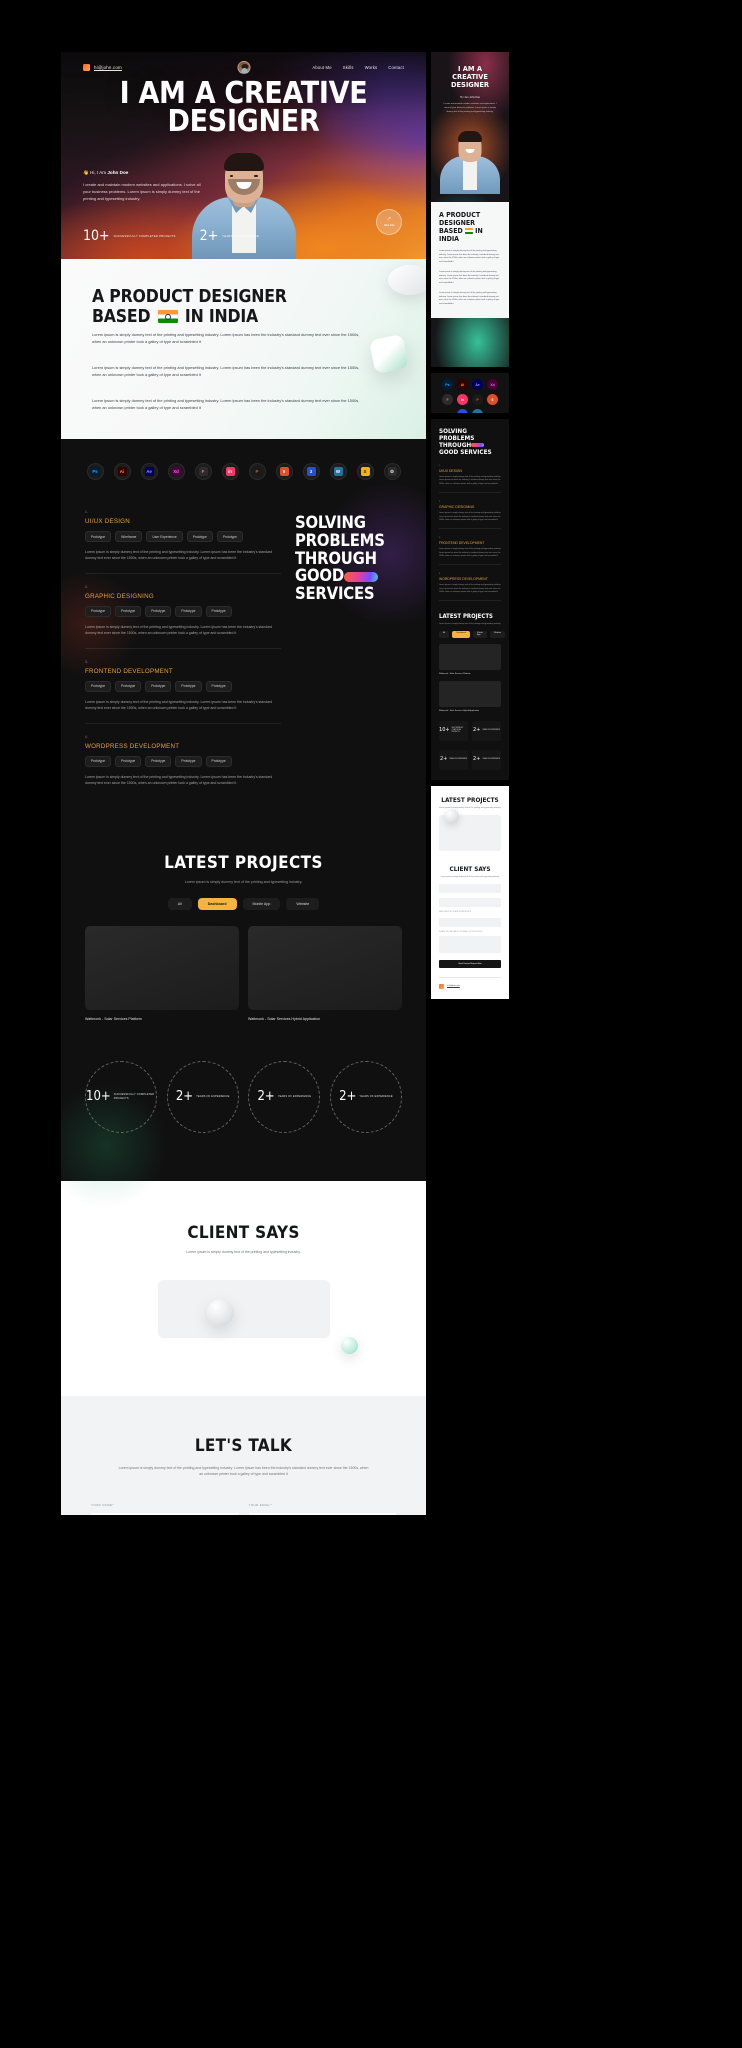 The image size is (742, 2048). What do you see at coordinates (465, 452) in the screenshot?
I see `mobile-services-h3: GOOD SERVICES` at bounding box center [465, 452].